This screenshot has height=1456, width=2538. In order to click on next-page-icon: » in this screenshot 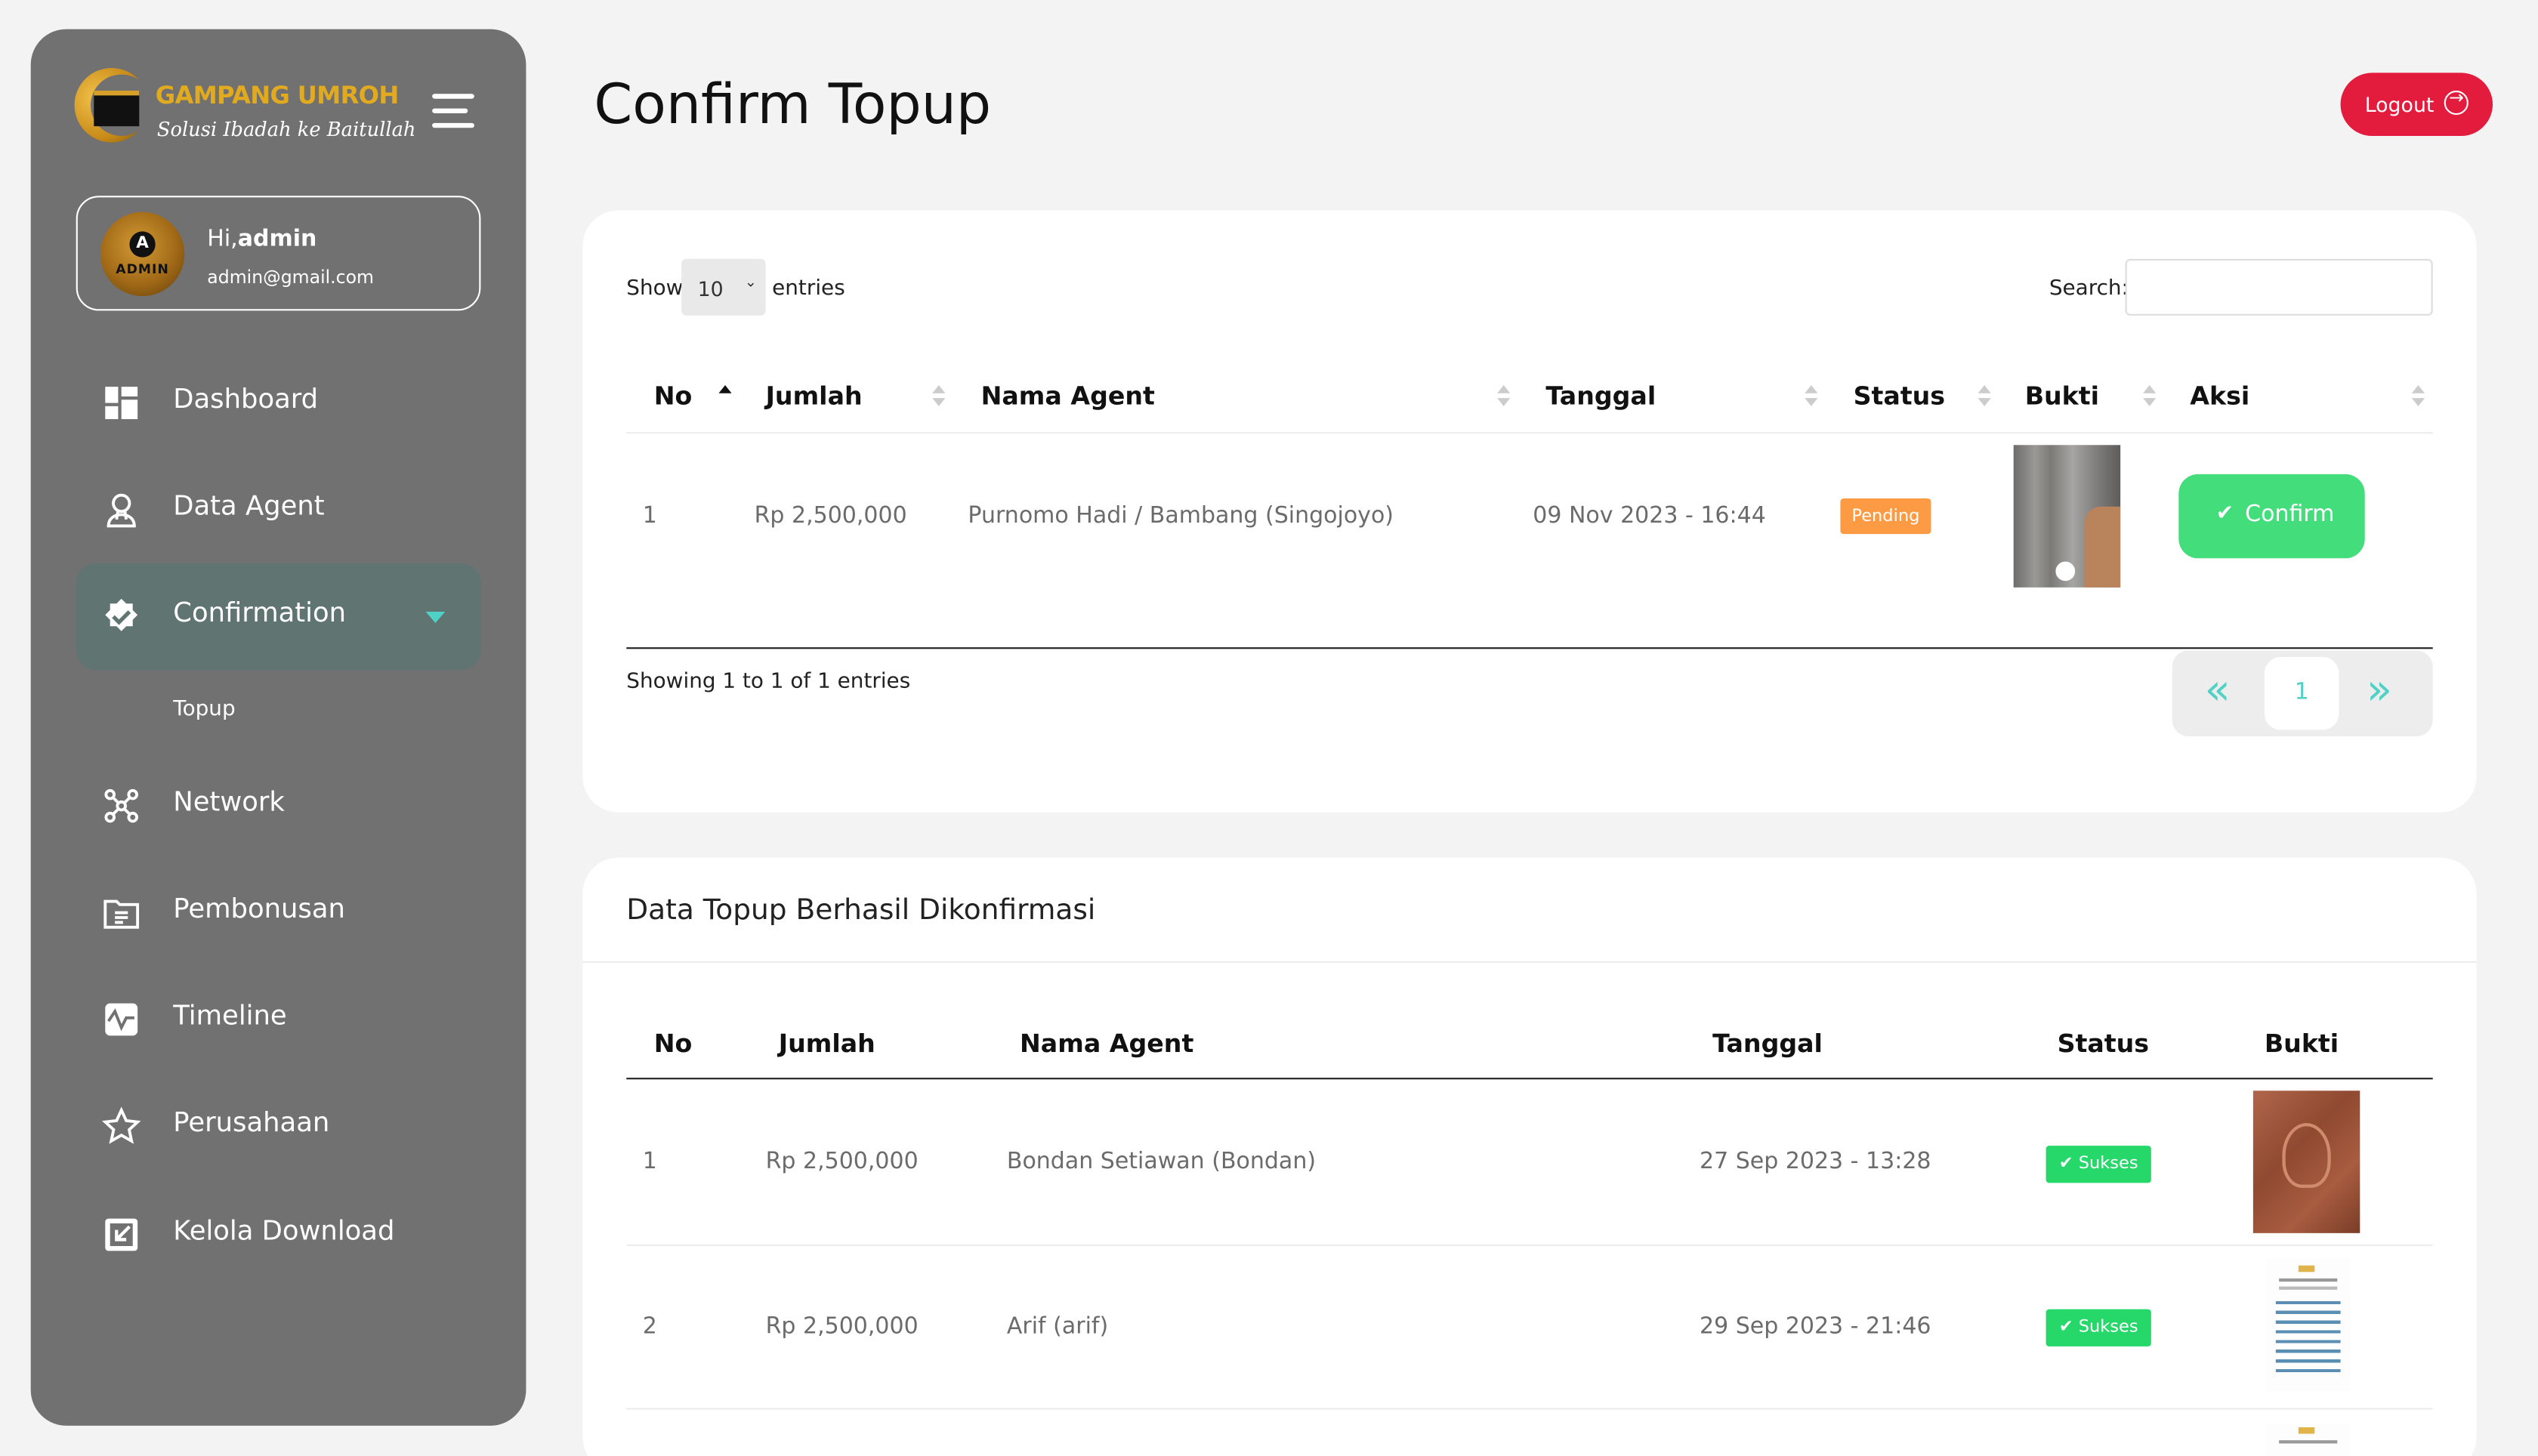, I will do `click(2379, 691)`.